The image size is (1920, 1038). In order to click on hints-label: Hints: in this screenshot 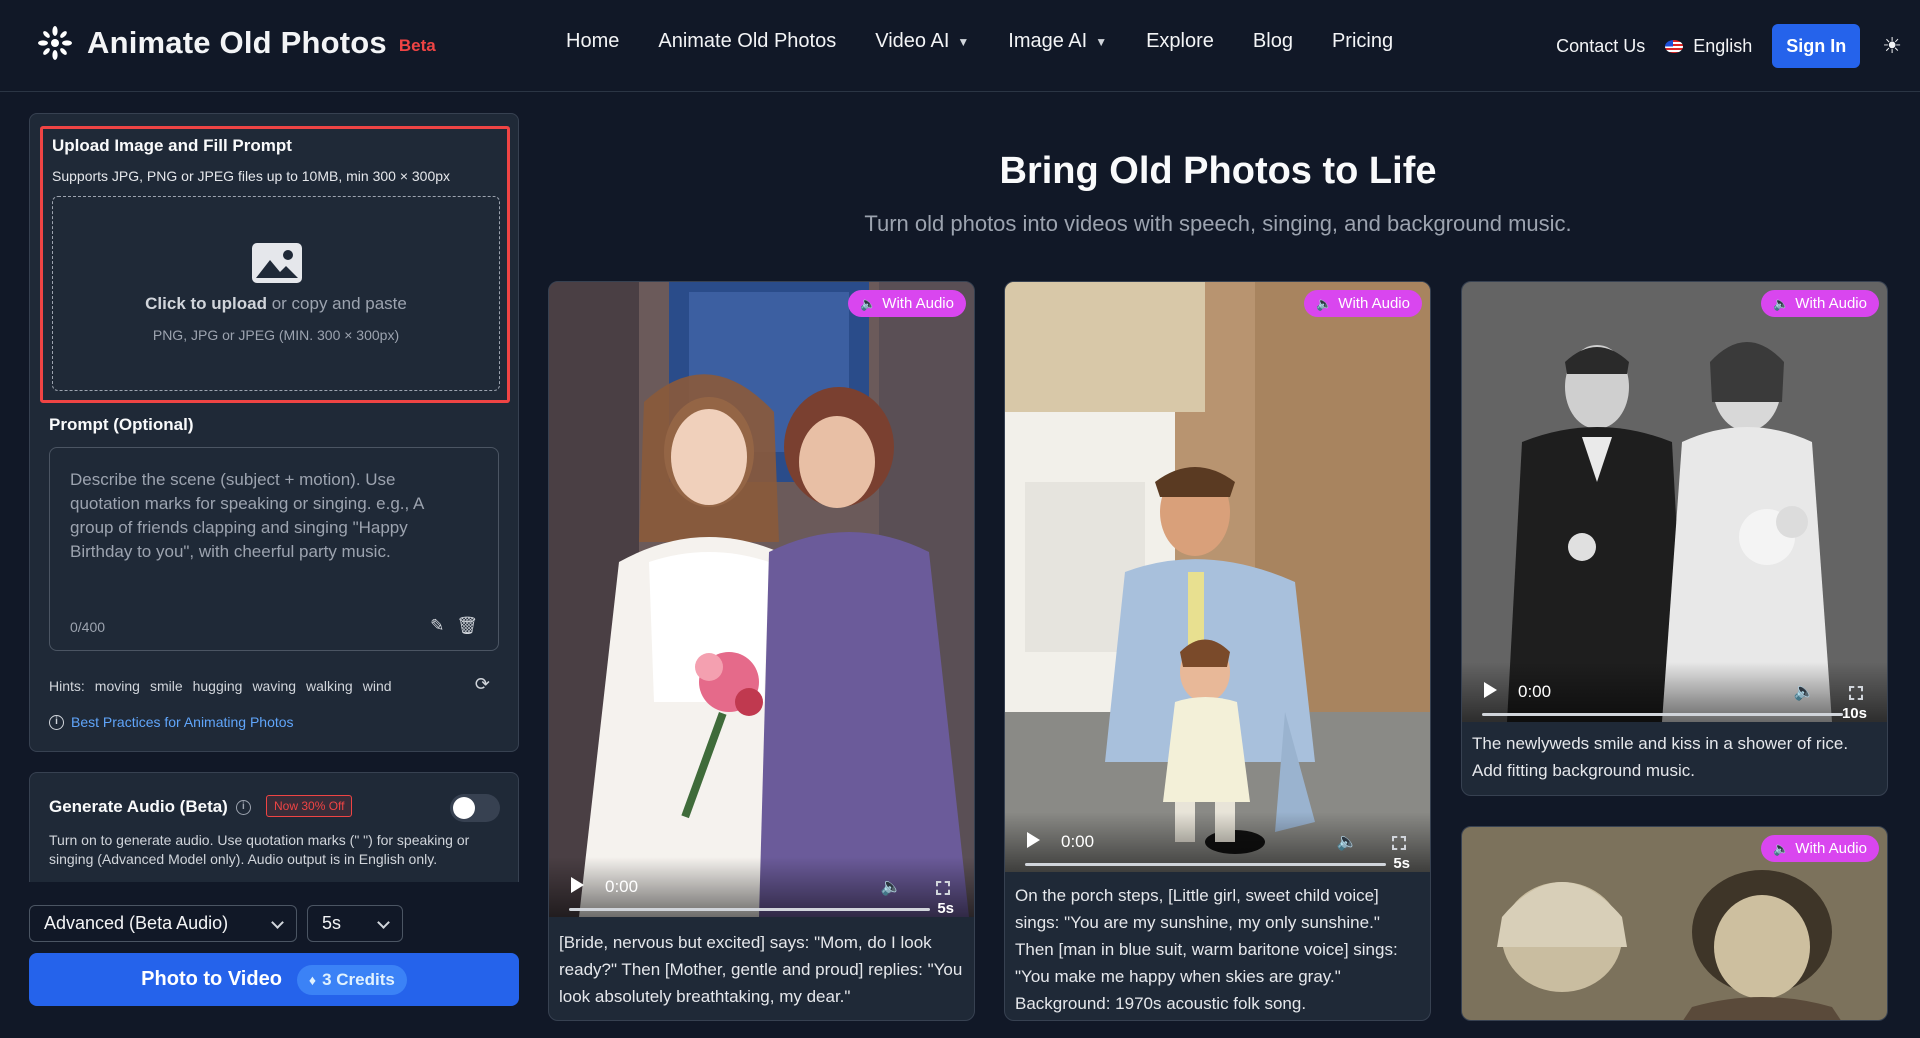, I will do `click(67, 686)`.